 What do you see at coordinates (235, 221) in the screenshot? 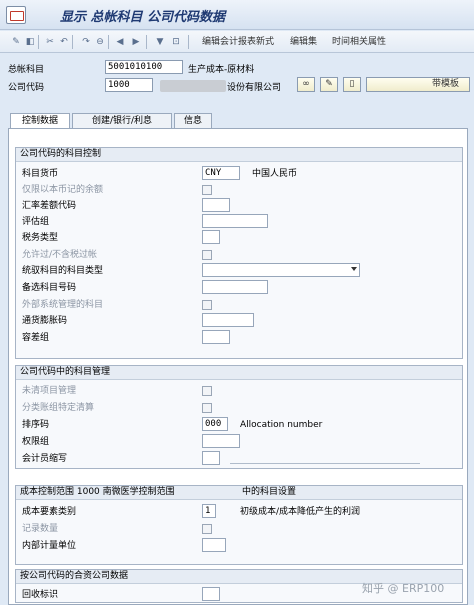
I see `valuation-group-field` at bounding box center [235, 221].